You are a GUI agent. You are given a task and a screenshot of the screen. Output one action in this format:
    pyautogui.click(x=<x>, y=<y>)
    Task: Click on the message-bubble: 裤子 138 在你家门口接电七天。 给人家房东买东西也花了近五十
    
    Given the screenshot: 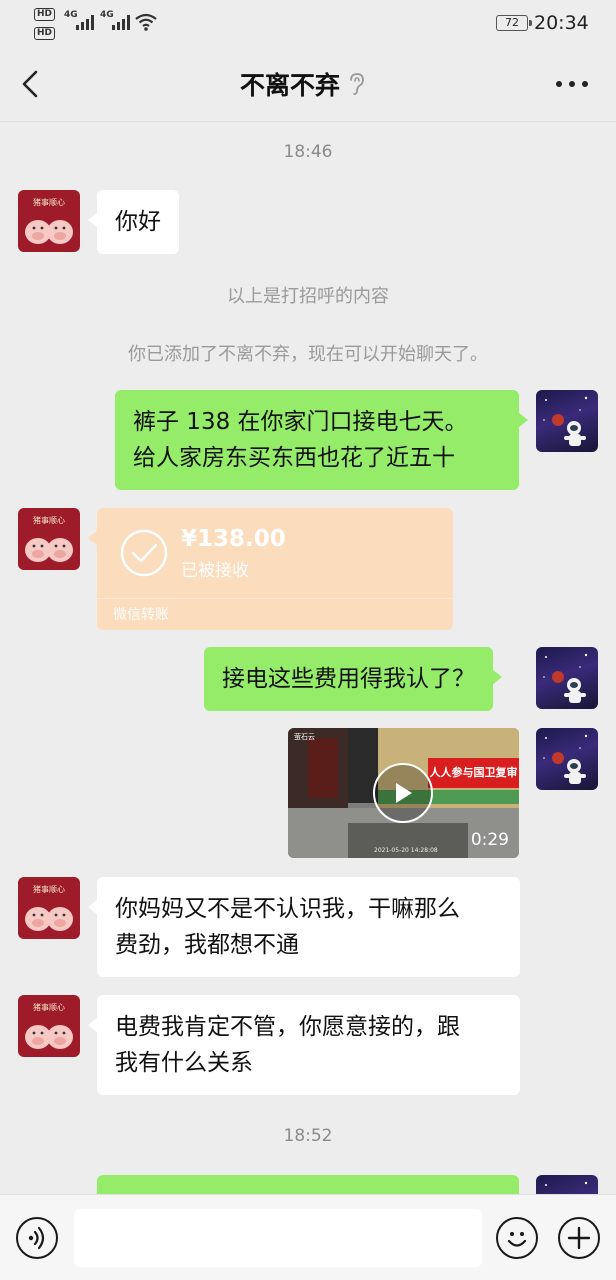 What is the action you would take?
    pyautogui.click(x=321, y=440)
    